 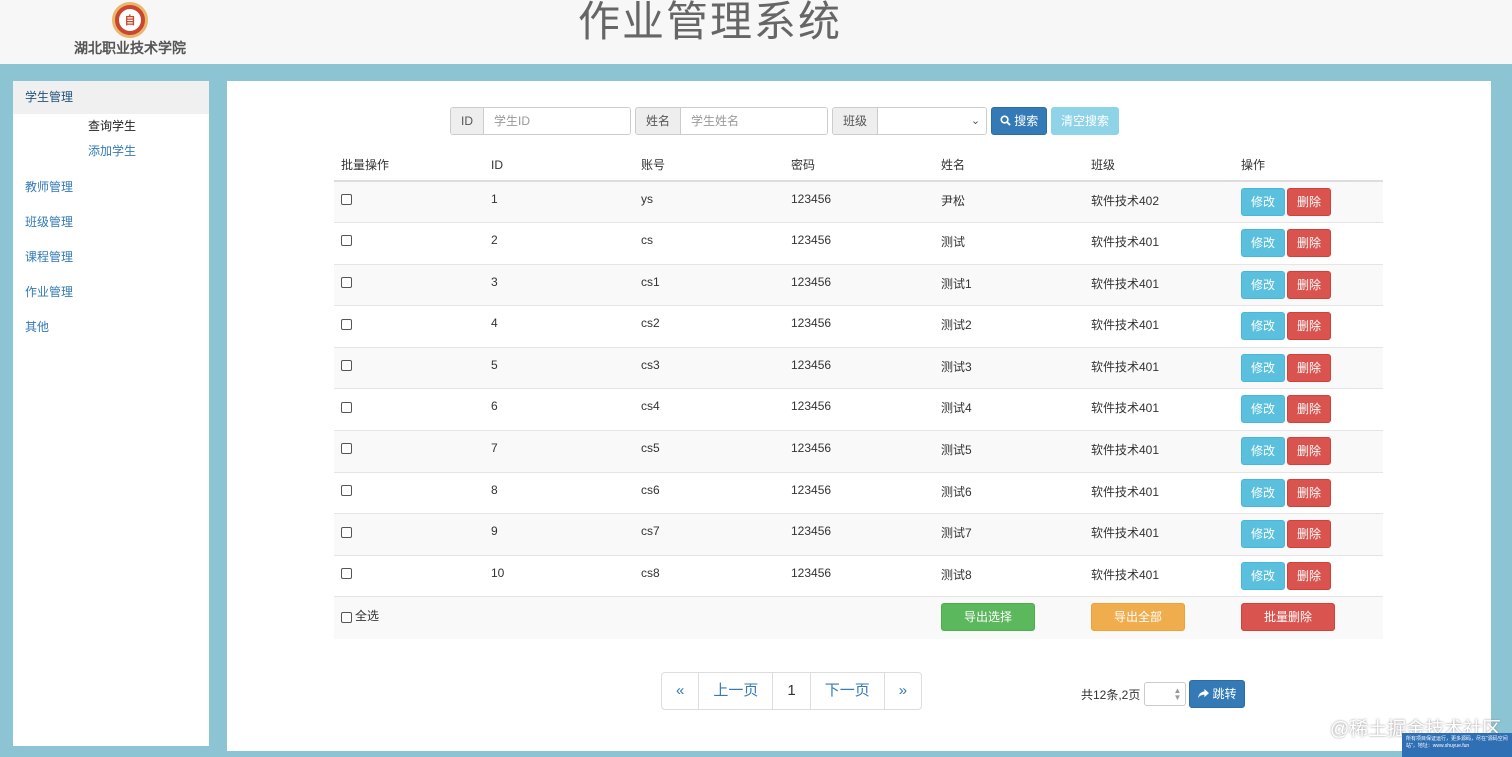 I want to click on table-row: 5 cs3 123456 测试3 软件技术401 修改 删除, so click(x=858, y=367).